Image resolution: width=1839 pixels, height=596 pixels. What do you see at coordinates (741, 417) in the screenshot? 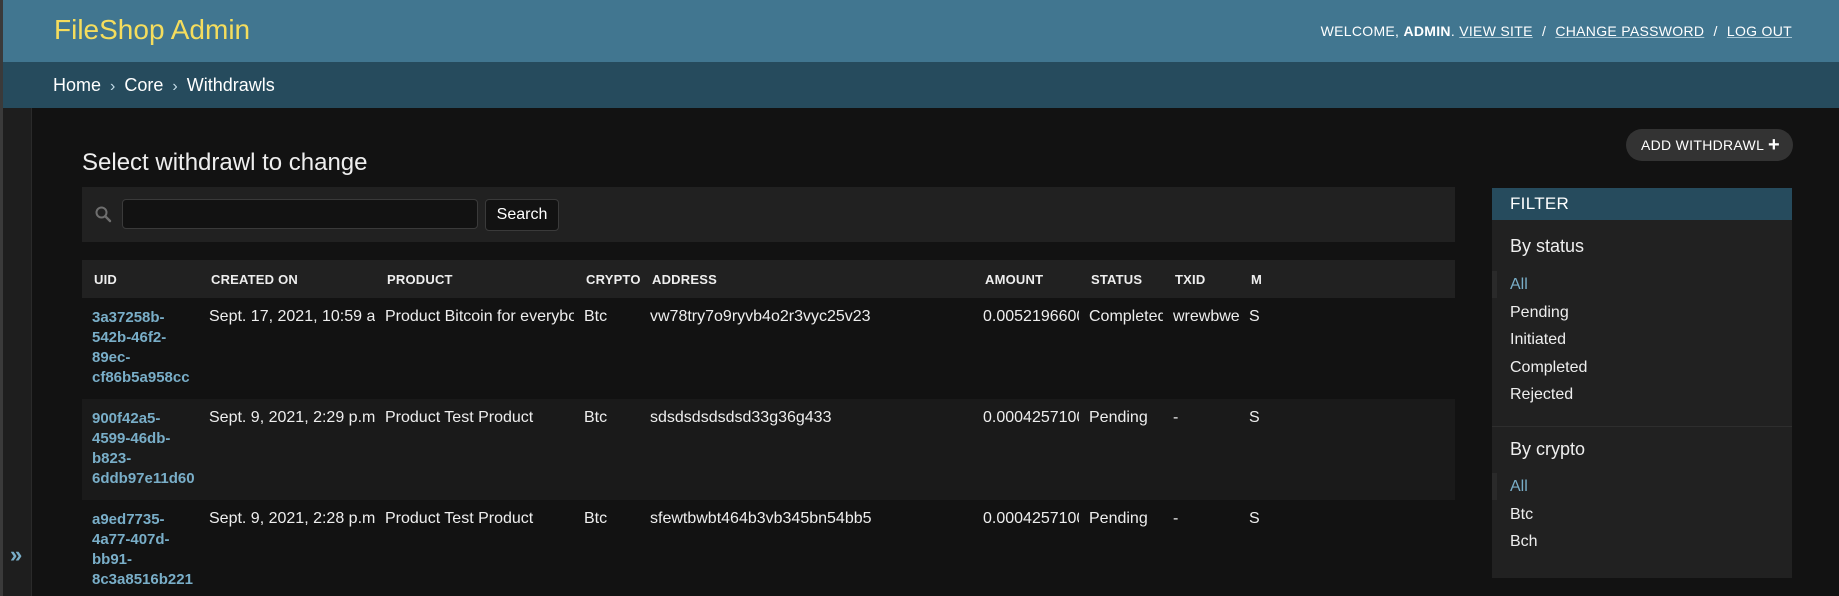
I see `address-cell: sdsdsdsdsdsd33g36g433` at bounding box center [741, 417].